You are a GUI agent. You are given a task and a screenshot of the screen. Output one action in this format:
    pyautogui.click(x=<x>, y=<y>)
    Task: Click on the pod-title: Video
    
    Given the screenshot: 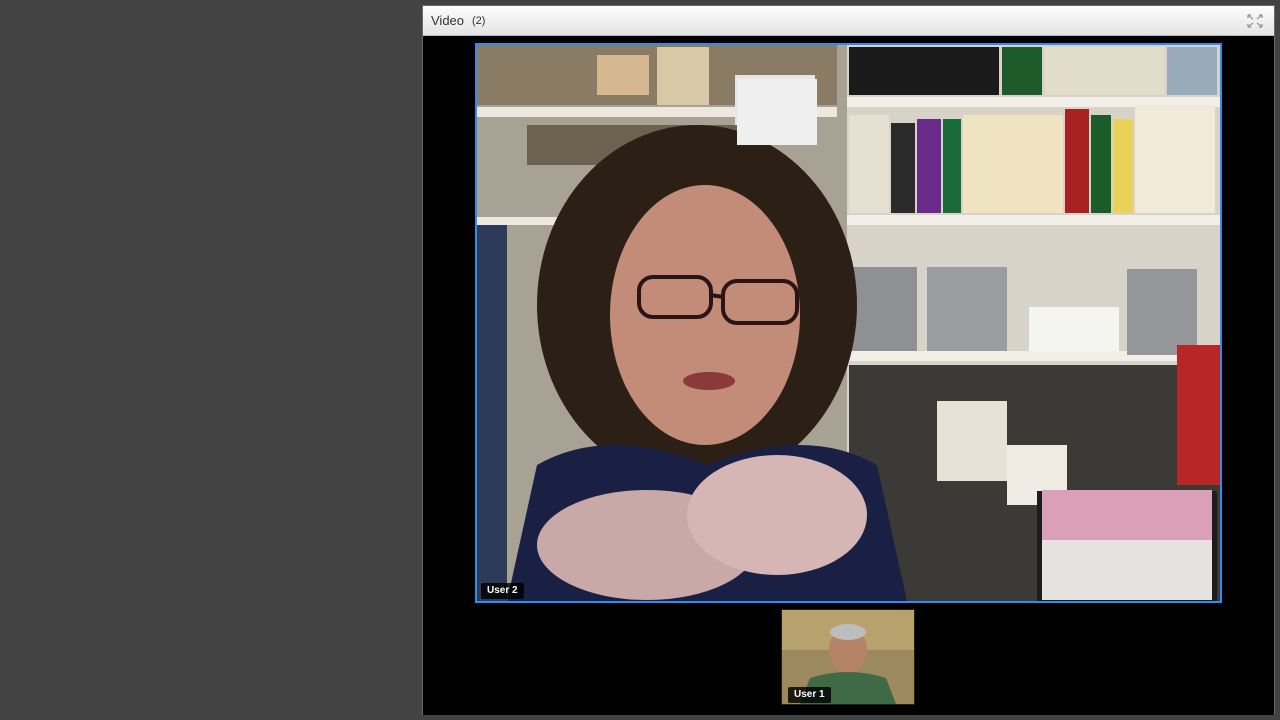 What is the action you would take?
    pyautogui.click(x=448, y=20)
    